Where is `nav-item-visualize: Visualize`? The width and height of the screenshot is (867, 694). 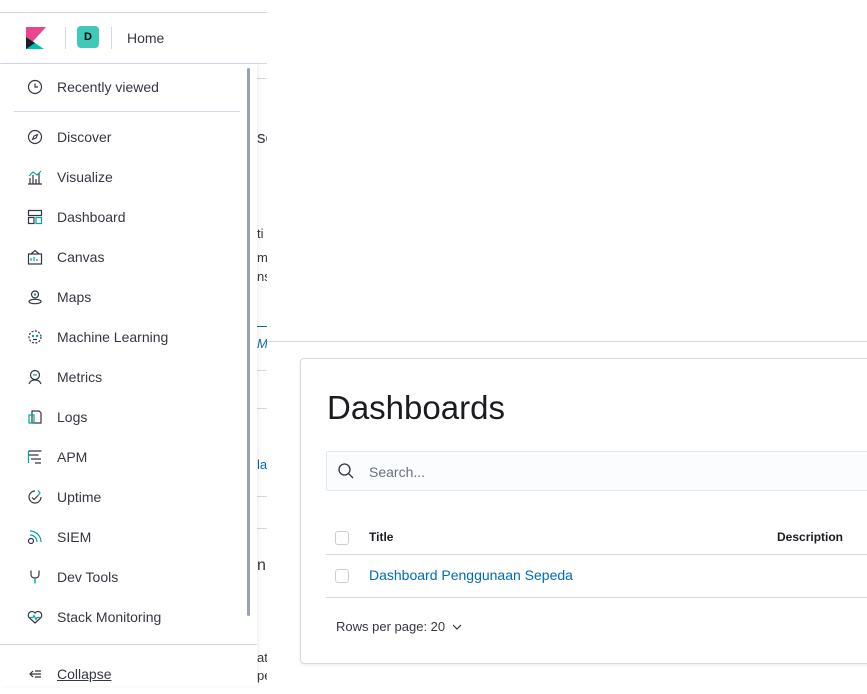
nav-item-visualize: Visualize is located at coordinates (120, 177).